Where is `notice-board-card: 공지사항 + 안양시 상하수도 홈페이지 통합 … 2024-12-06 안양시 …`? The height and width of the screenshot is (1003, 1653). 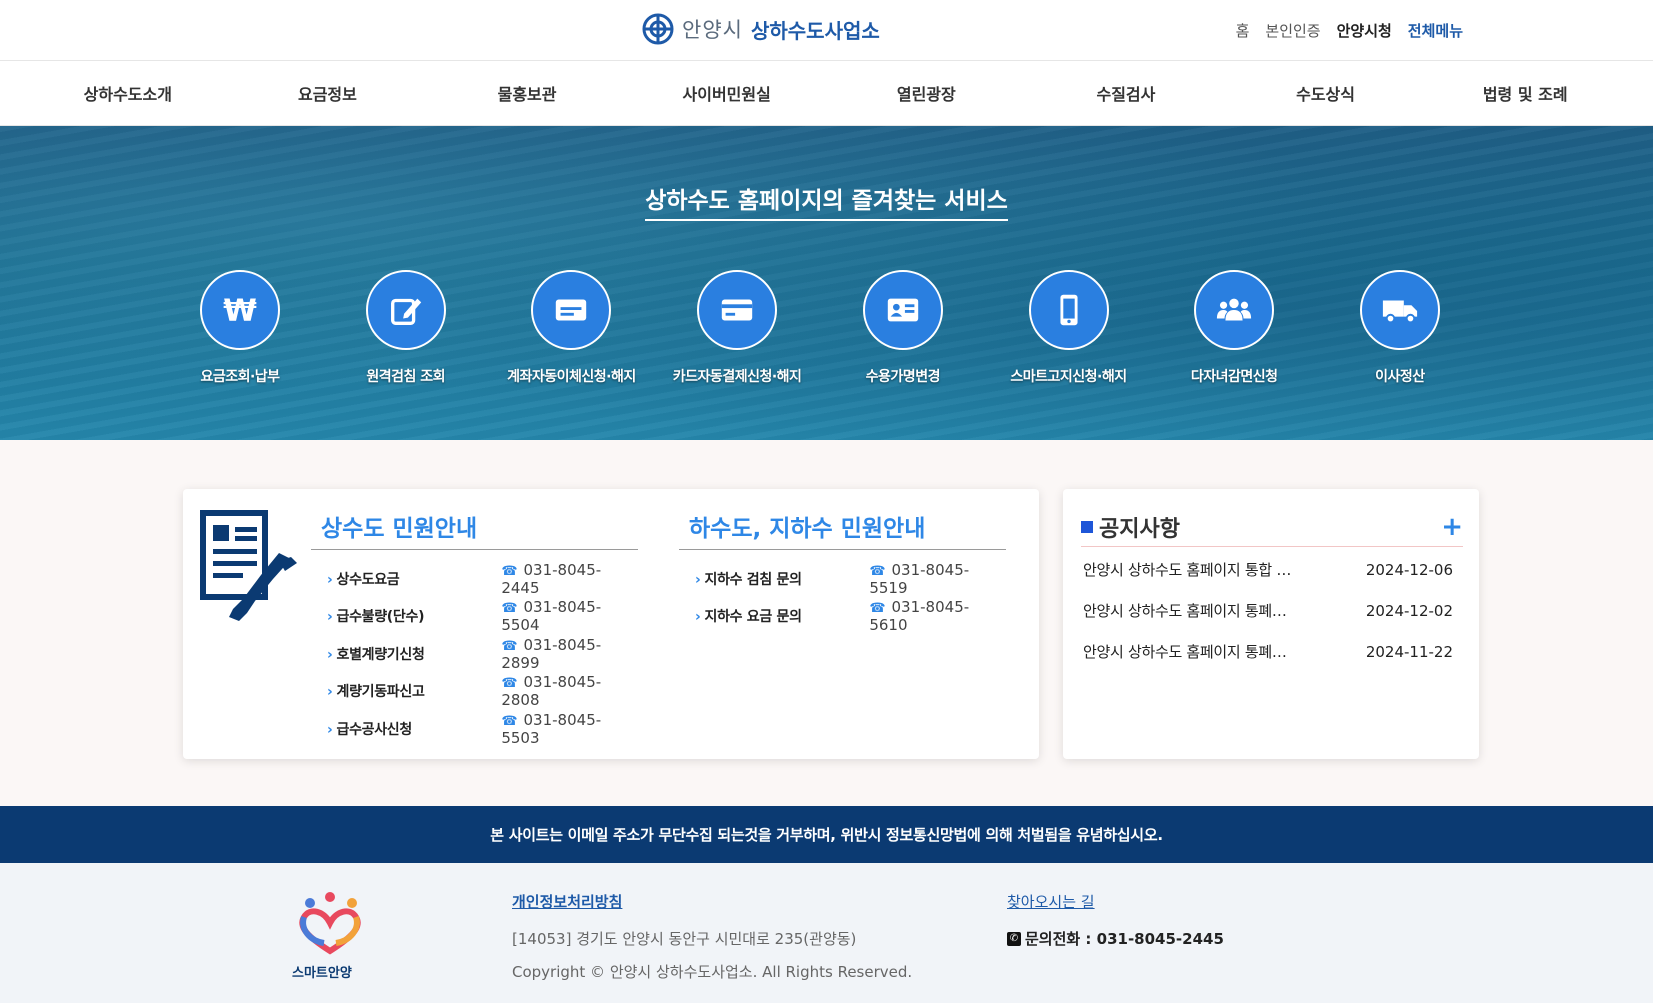
notice-board-card: 공지사항 + 안양시 상하수도 홈페이지 통합 … 2024-12-06 안양시 … is located at coordinates (1271, 624).